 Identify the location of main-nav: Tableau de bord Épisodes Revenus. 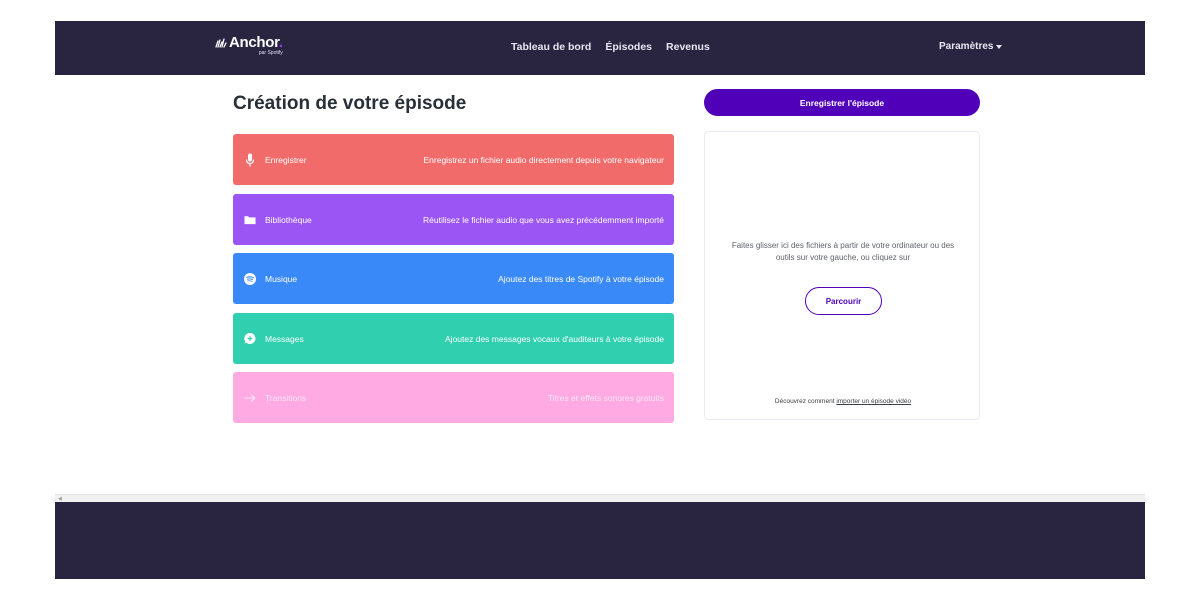
(610, 47).